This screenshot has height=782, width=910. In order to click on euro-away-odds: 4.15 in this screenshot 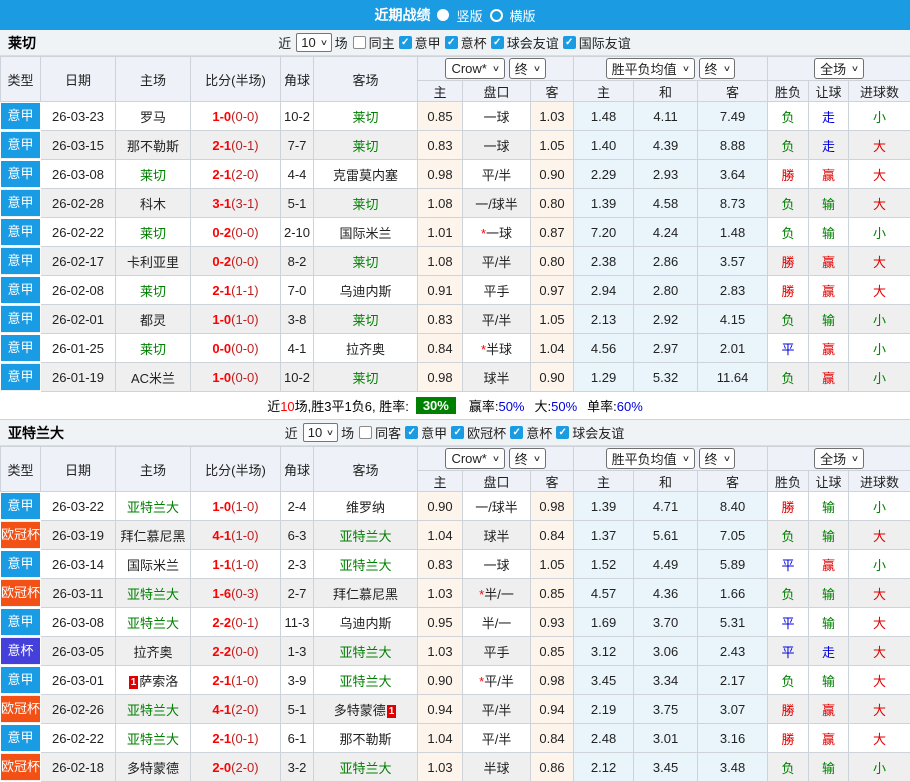, I will do `click(733, 319)`.